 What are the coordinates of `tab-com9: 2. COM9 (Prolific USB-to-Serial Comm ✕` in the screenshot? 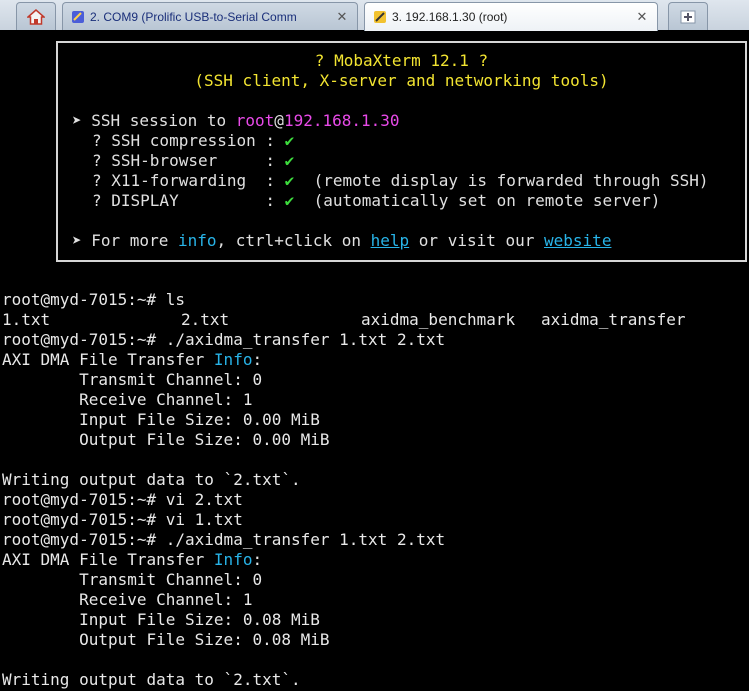 It's located at (210, 16).